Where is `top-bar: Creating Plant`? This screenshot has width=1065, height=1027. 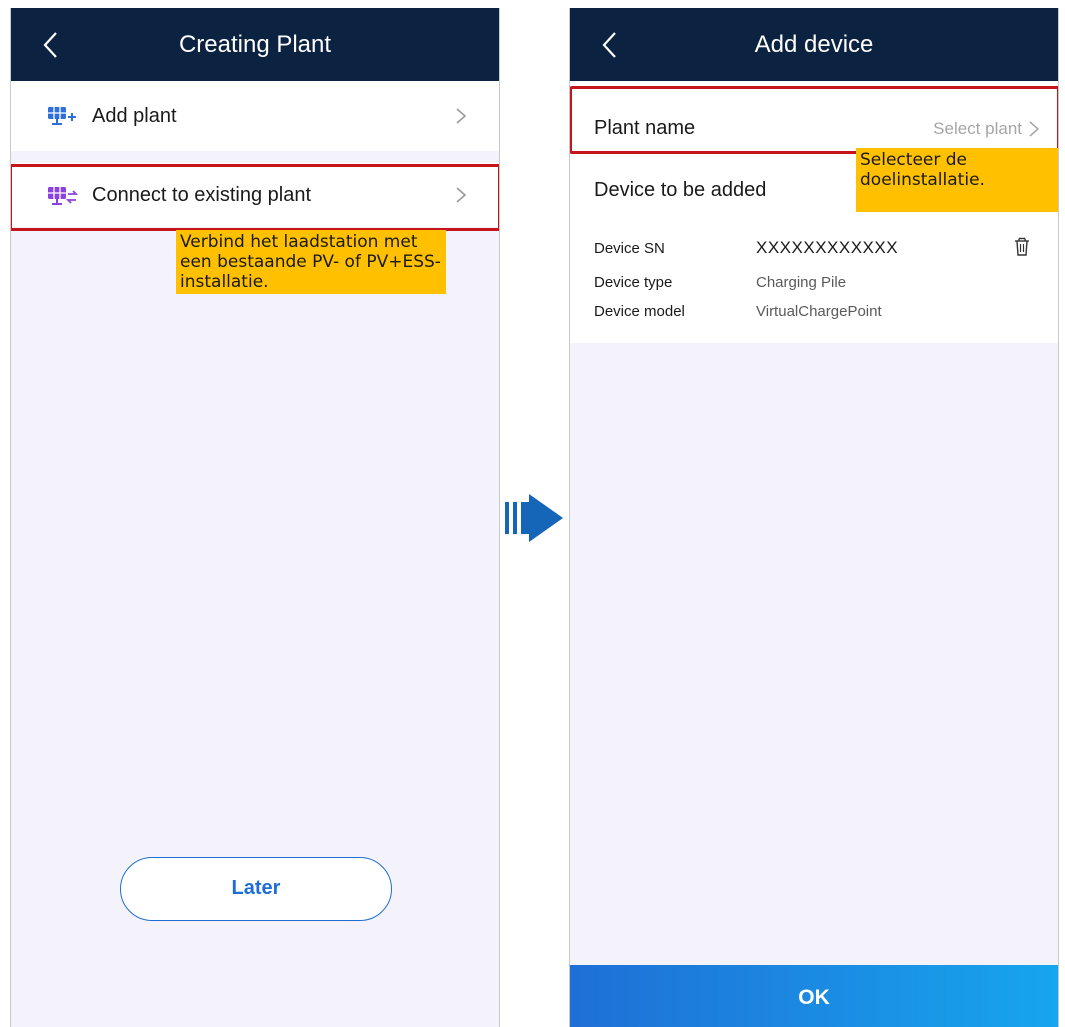
top-bar: Creating Plant is located at coordinates (255, 44).